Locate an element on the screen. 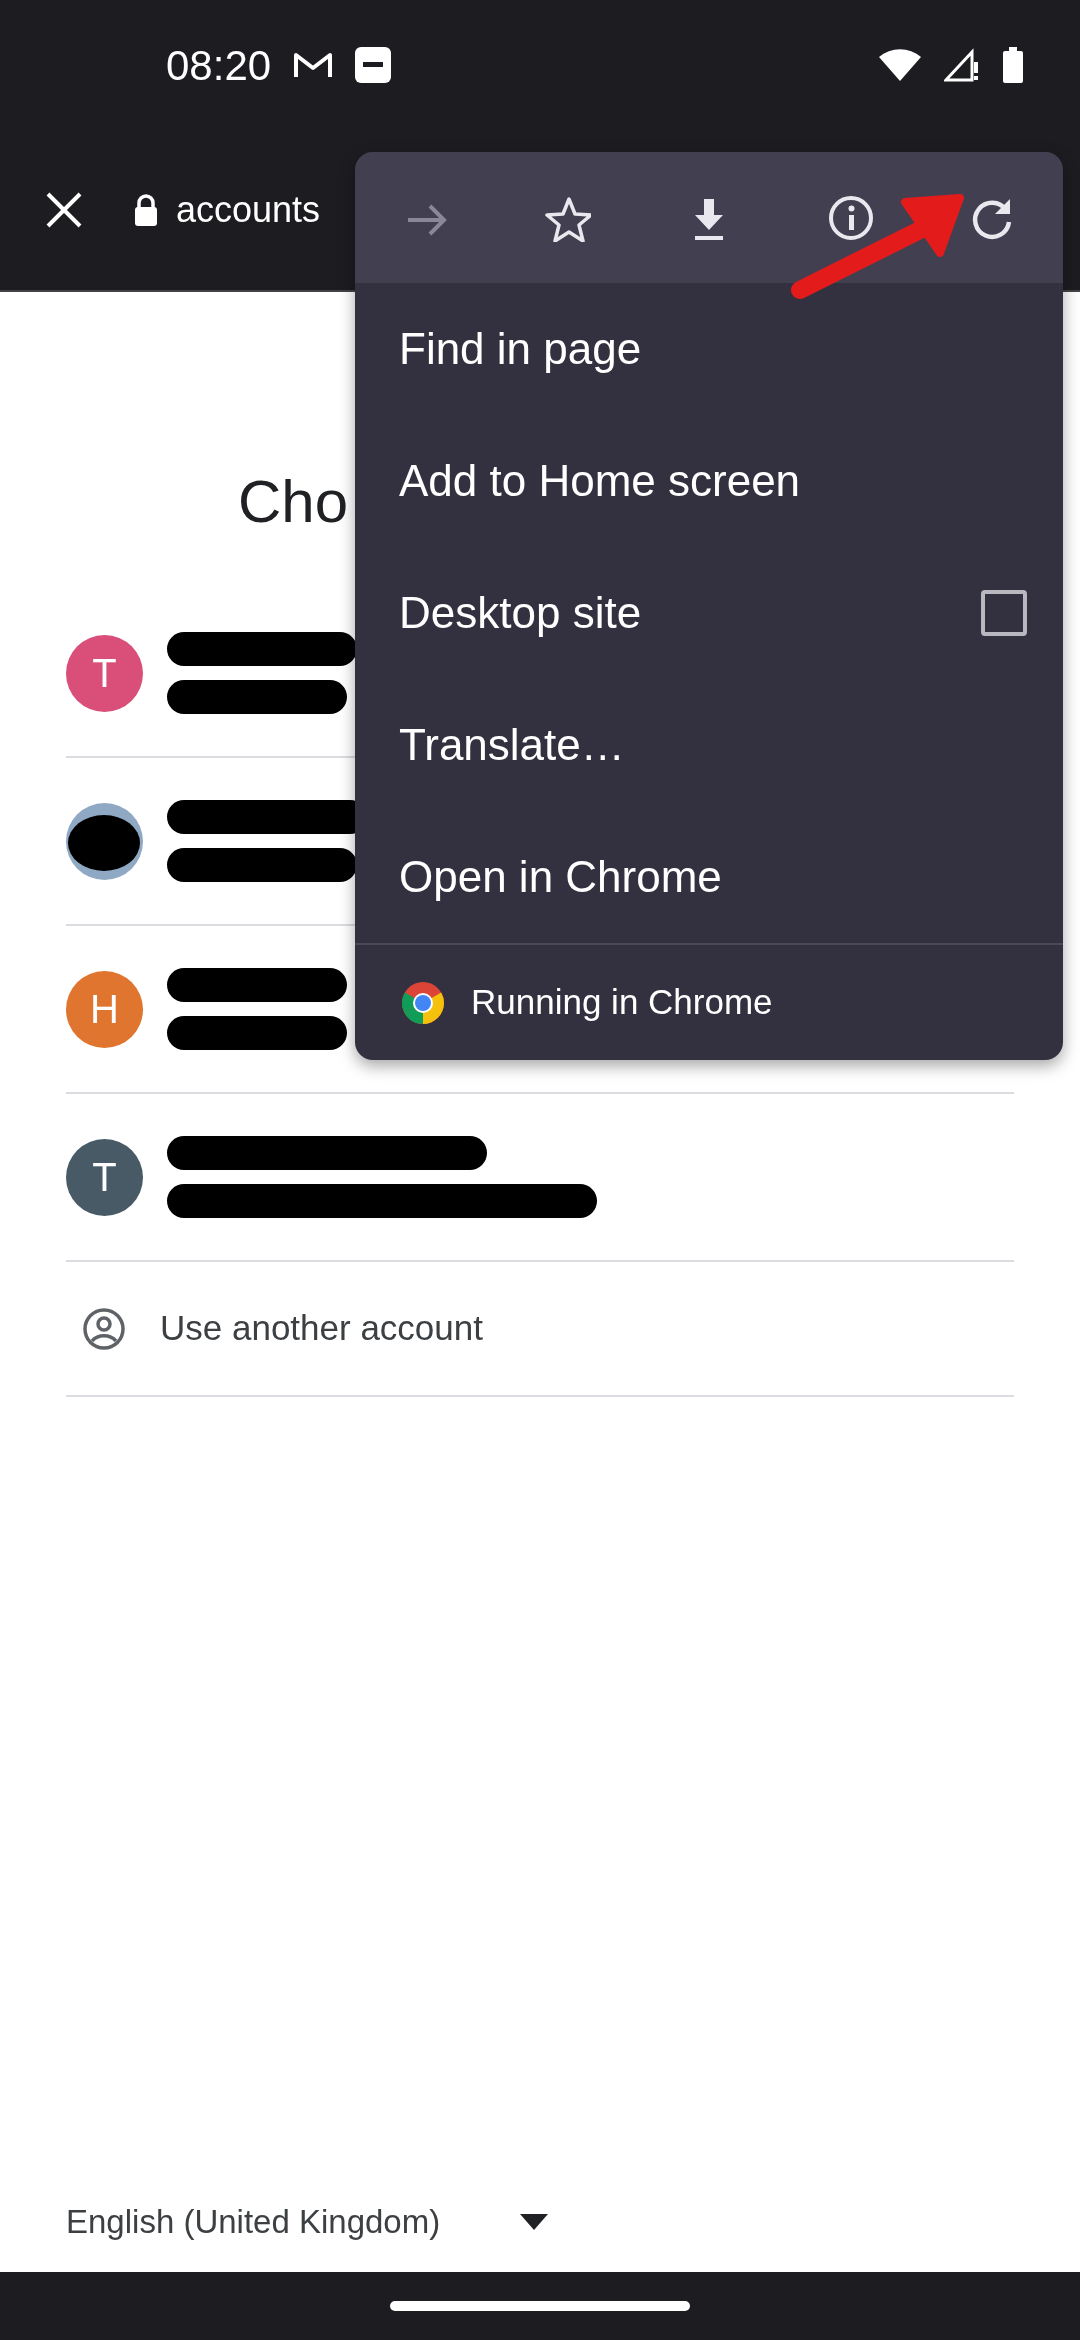  menu-item: Find in page is located at coordinates (520, 349).